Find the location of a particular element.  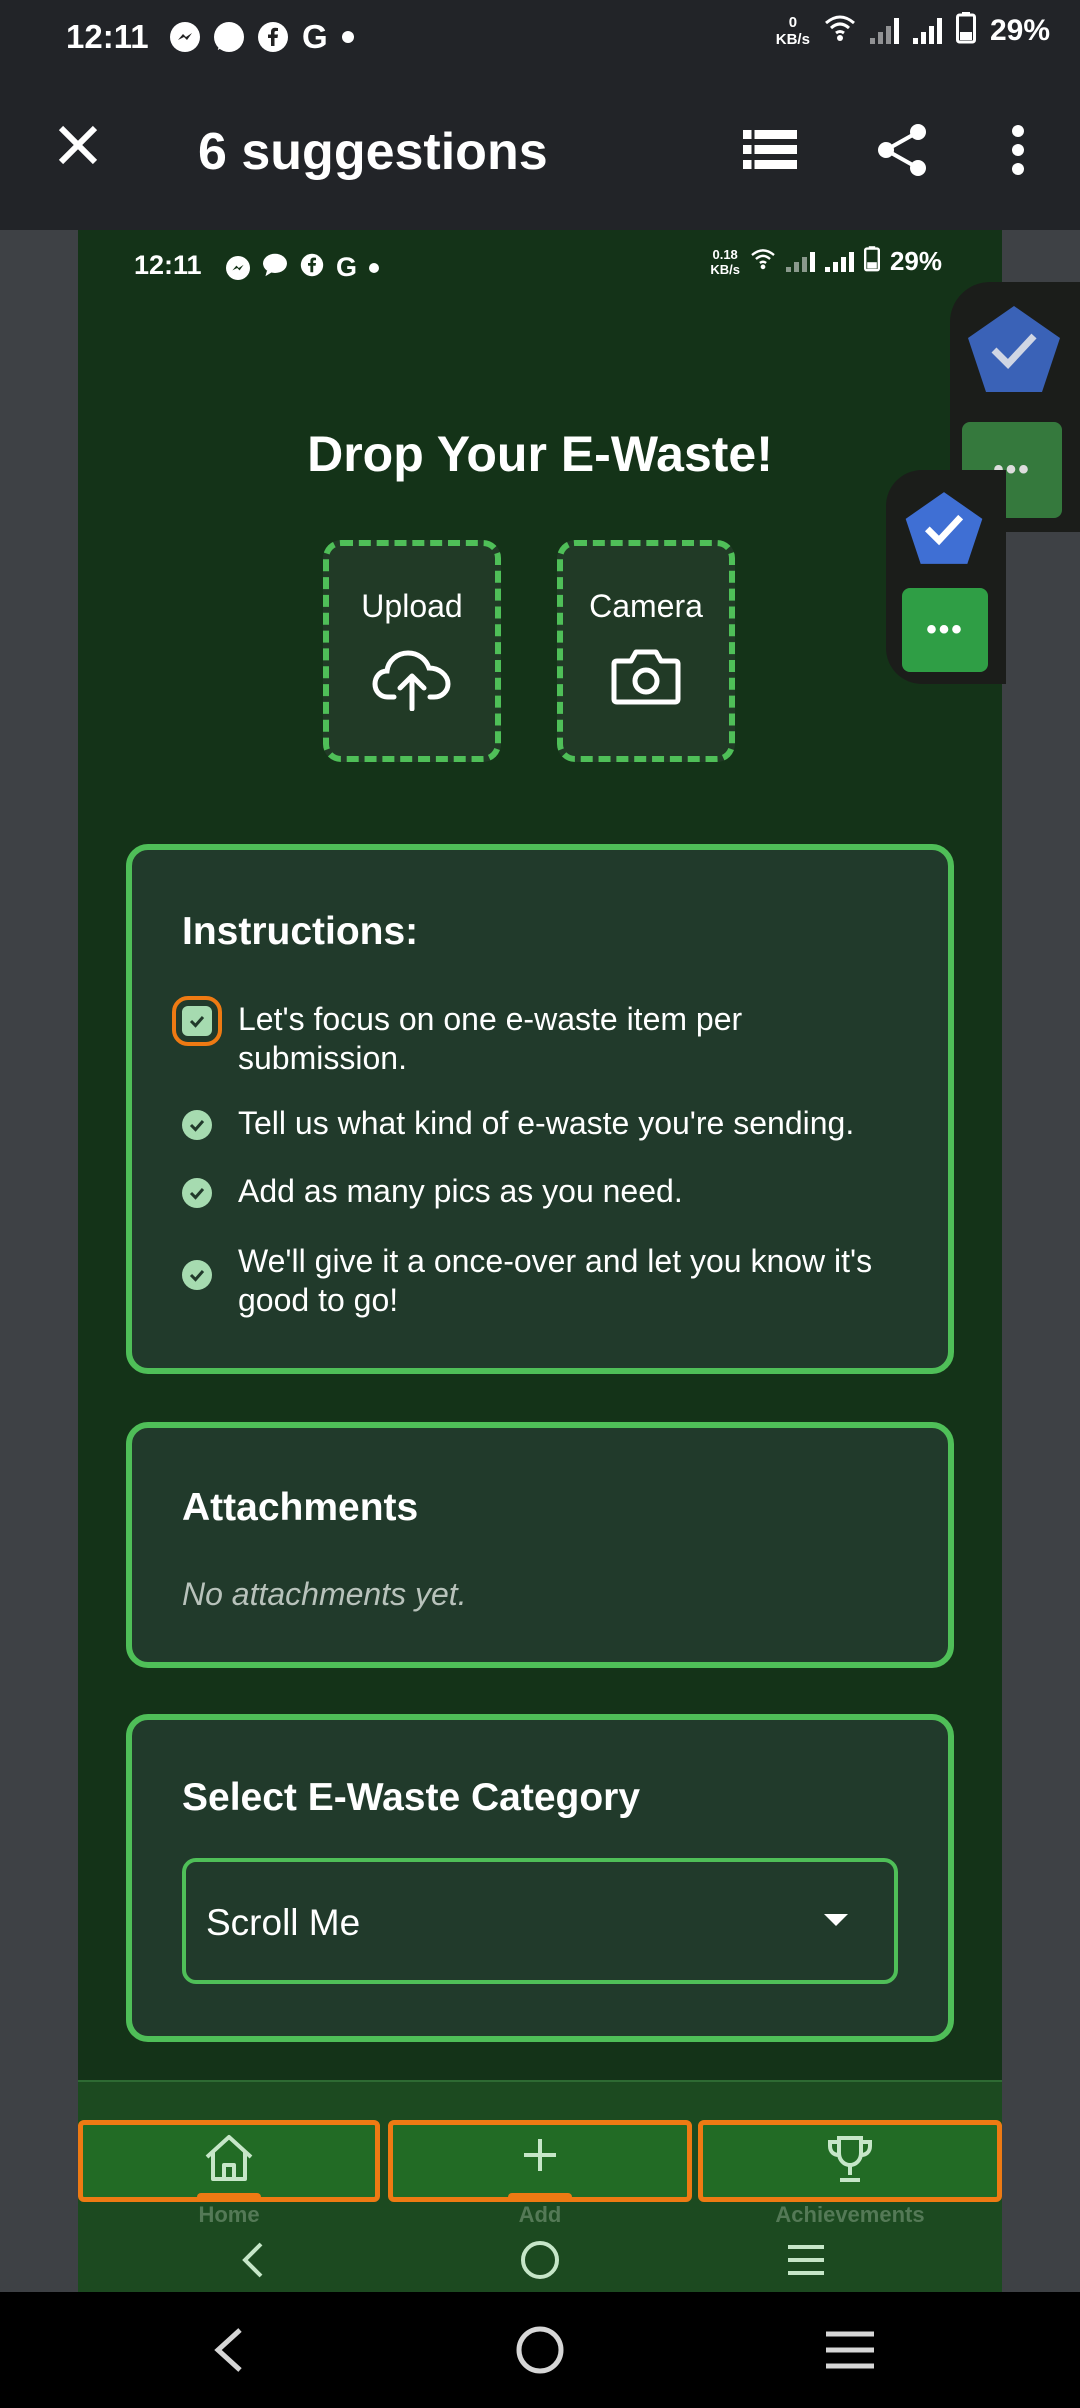

trophy-icon is located at coordinates (850, 2161).